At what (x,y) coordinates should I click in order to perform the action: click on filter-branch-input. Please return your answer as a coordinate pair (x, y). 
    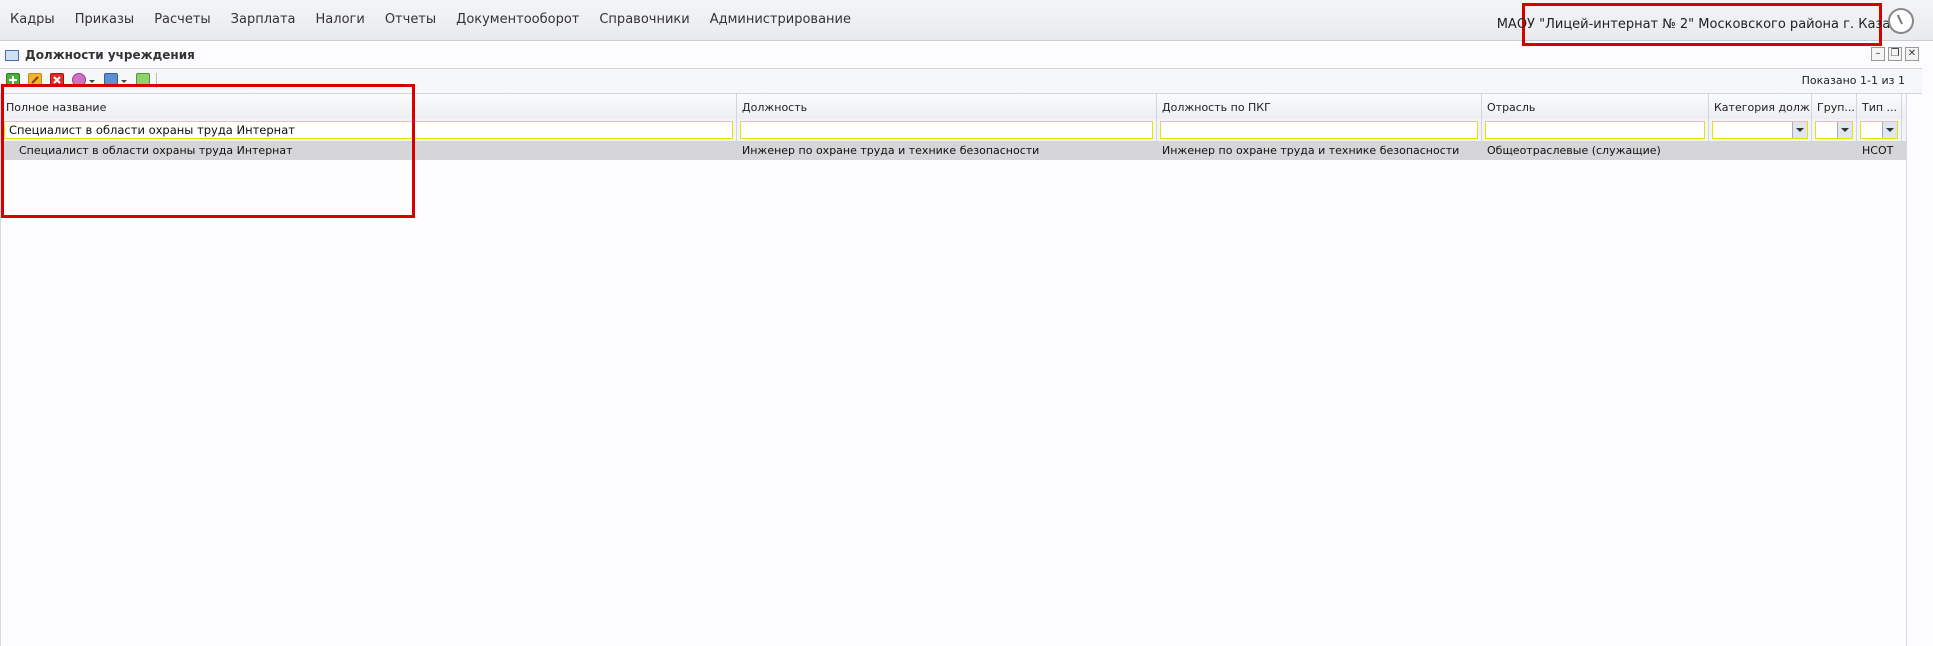
    Looking at the image, I should click on (1595, 130).